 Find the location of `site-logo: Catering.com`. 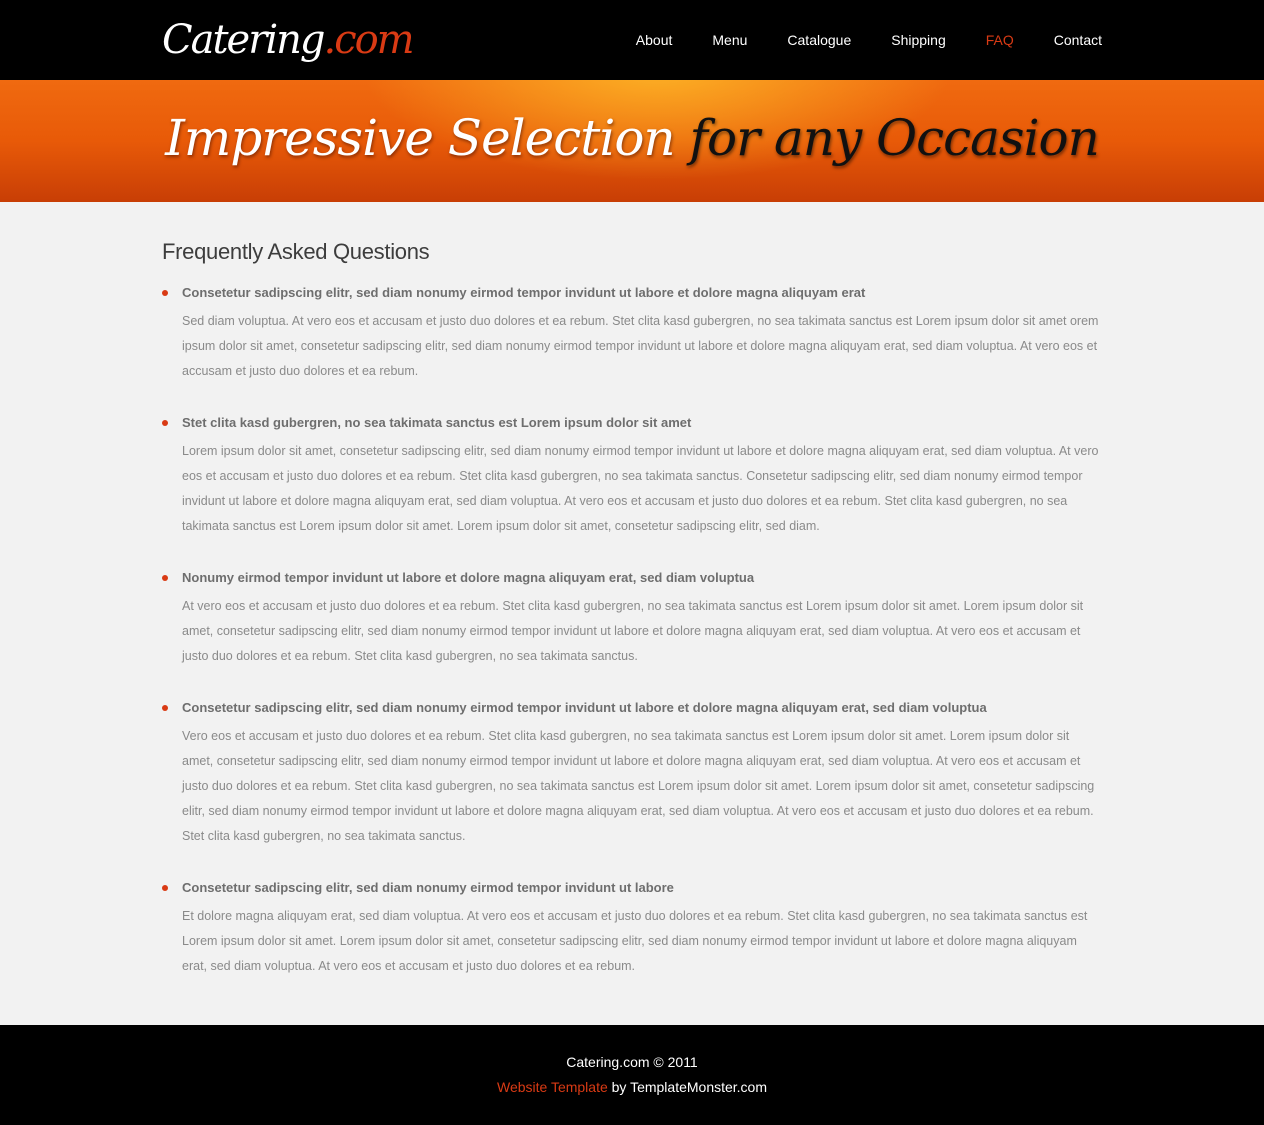

site-logo: Catering.com is located at coordinates (288, 40).